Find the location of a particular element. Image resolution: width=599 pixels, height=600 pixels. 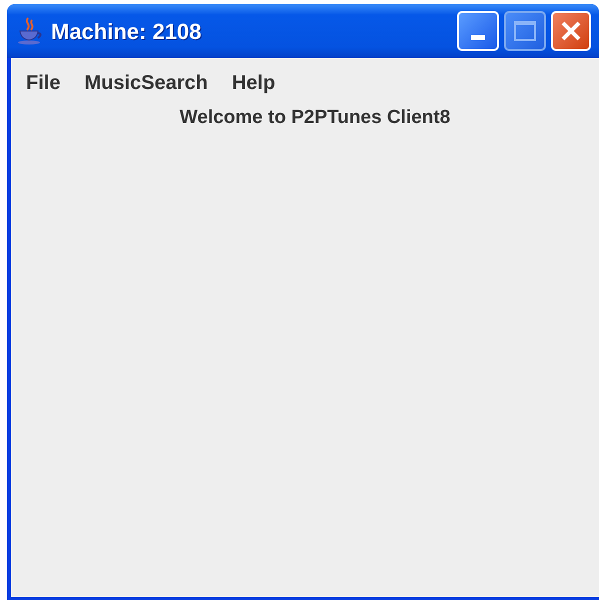

menu-item: Help is located at coordinates (254, 83).